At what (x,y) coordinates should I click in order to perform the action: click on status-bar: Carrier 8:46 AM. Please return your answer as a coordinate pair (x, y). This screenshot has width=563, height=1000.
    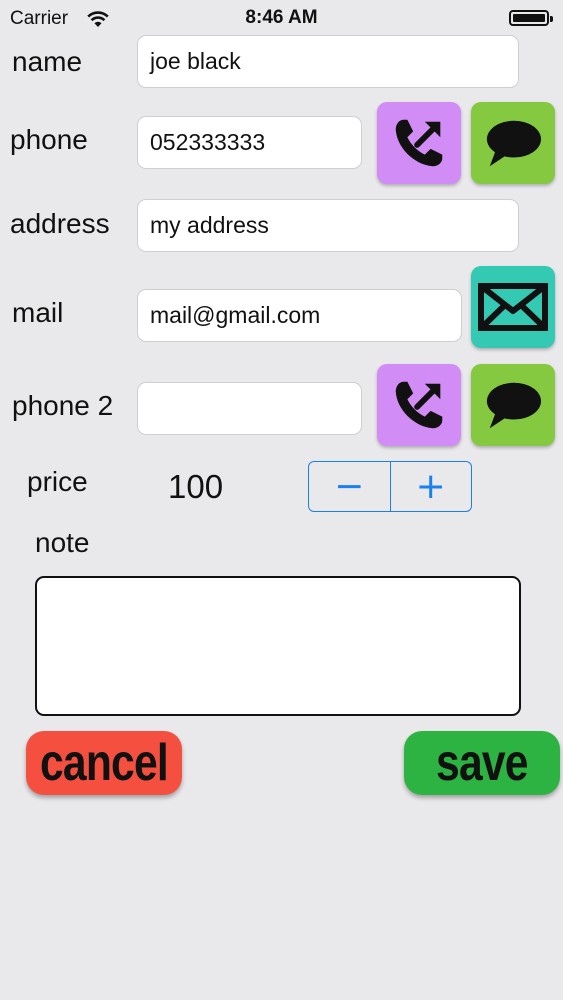
    Looking at the image, I should click on (281, 19).